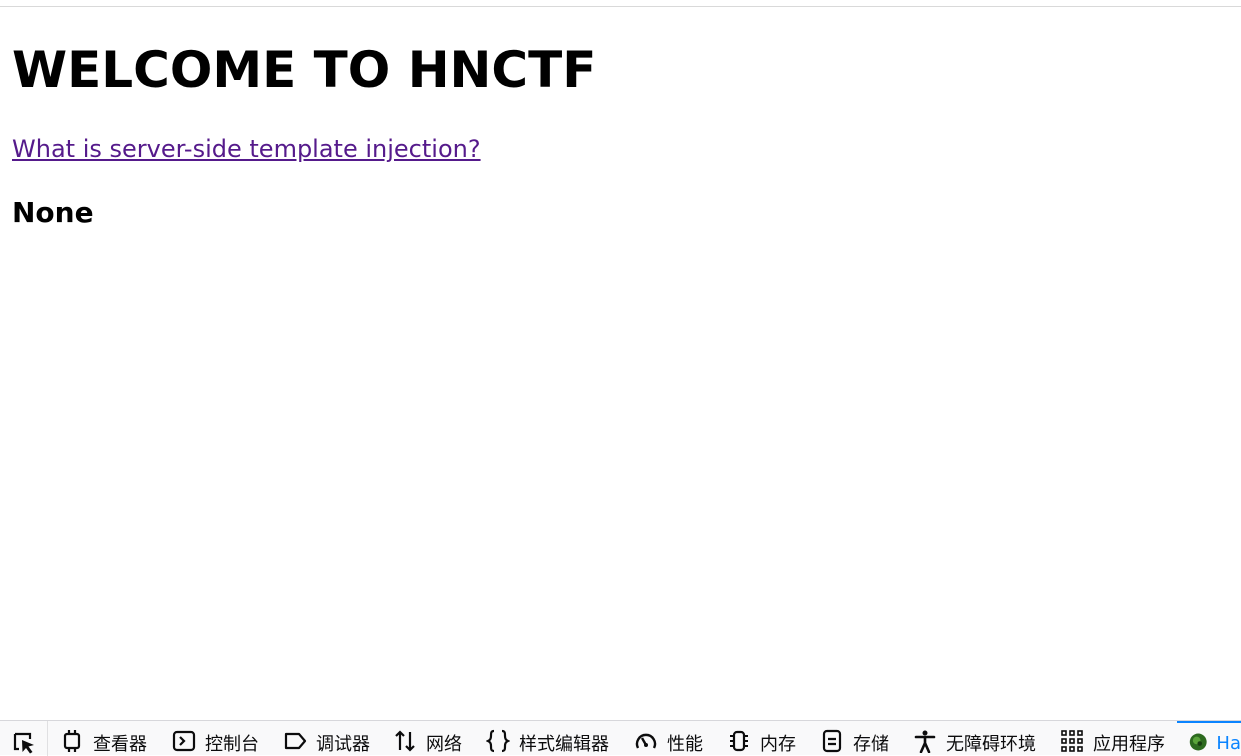 The image size is (1241, 756). Describe the element at coordinates (53, 212) in the screenshot. I see `result-text: None` at that location.